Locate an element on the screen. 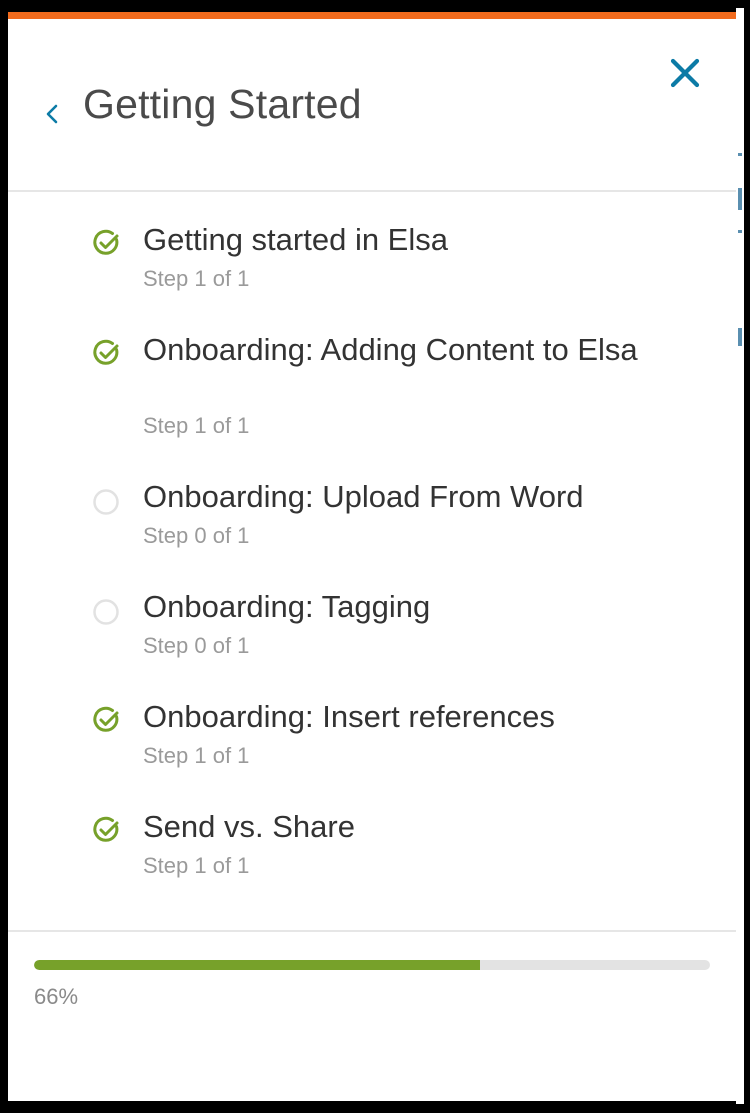 The image size is (750, 1113). chevron-left-icon is located at coordinates (52, 114).